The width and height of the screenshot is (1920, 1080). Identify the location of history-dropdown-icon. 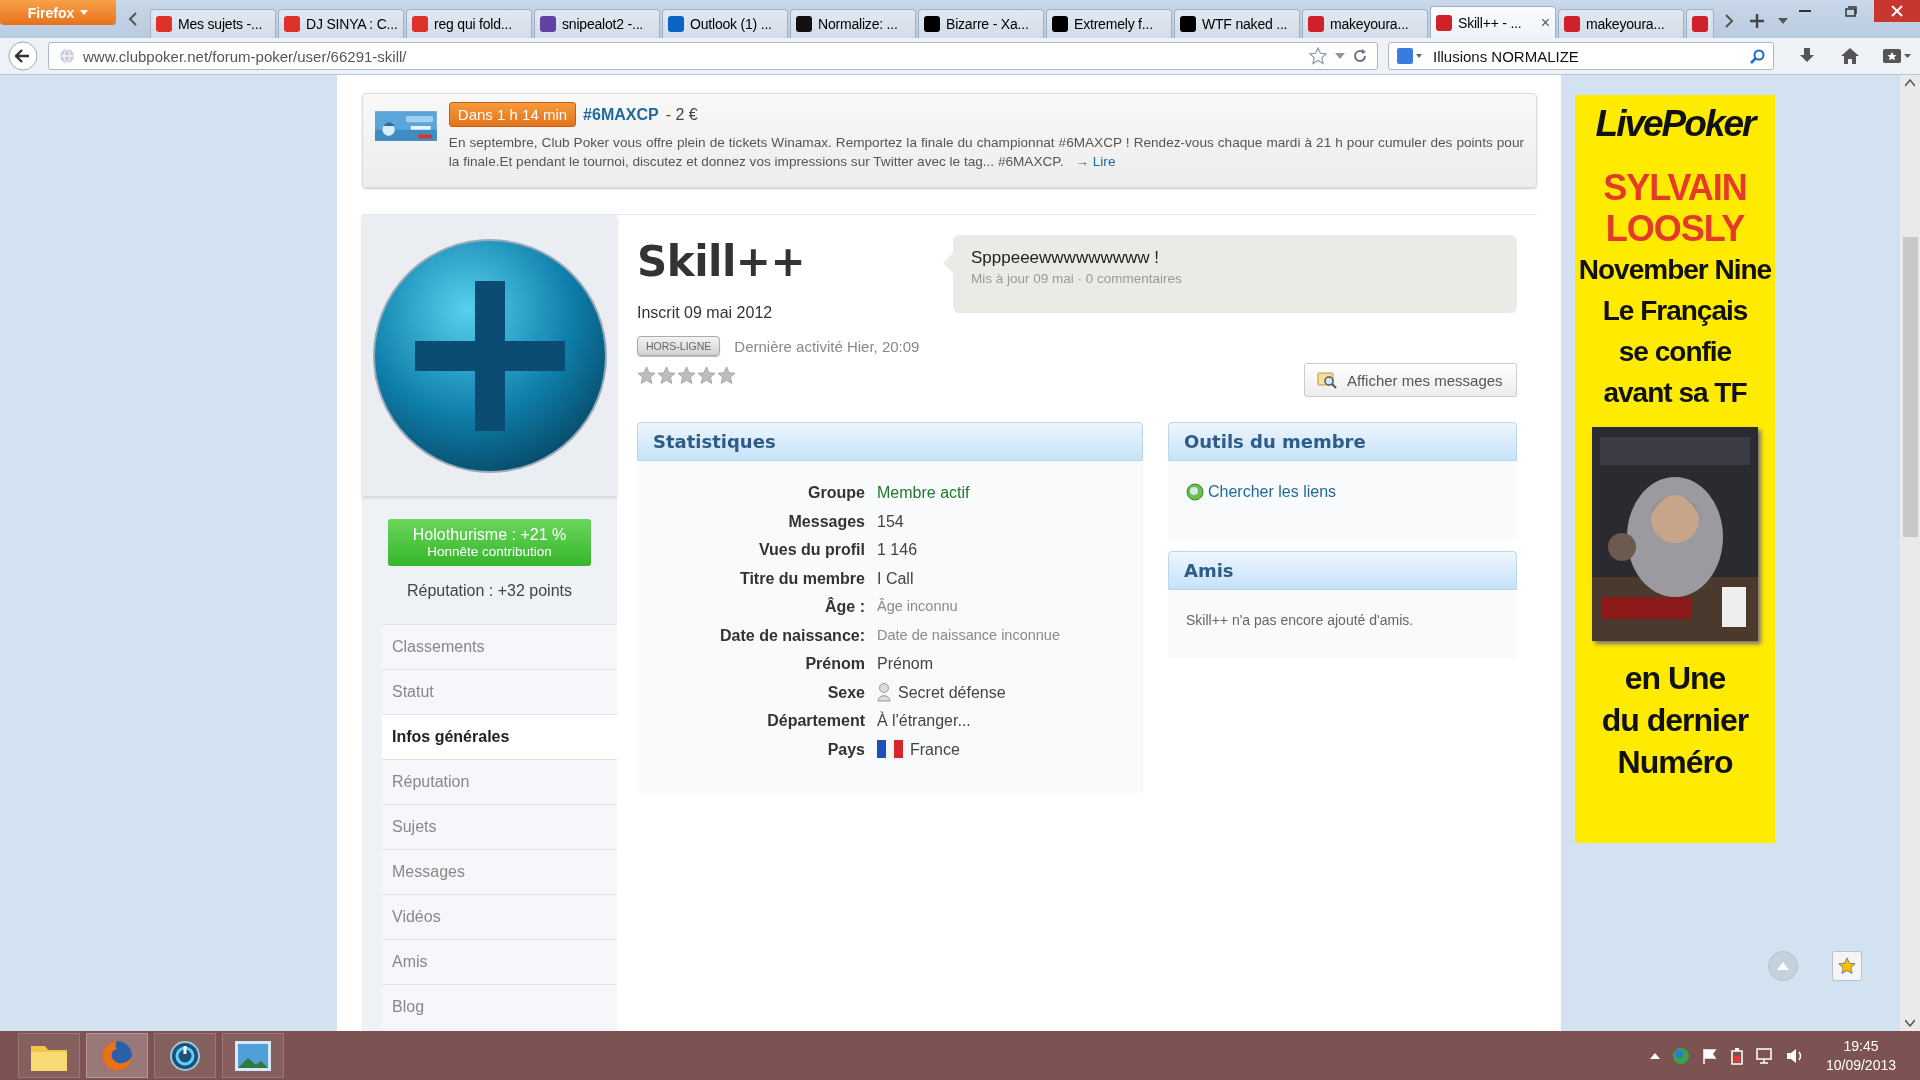
(1340, 56).